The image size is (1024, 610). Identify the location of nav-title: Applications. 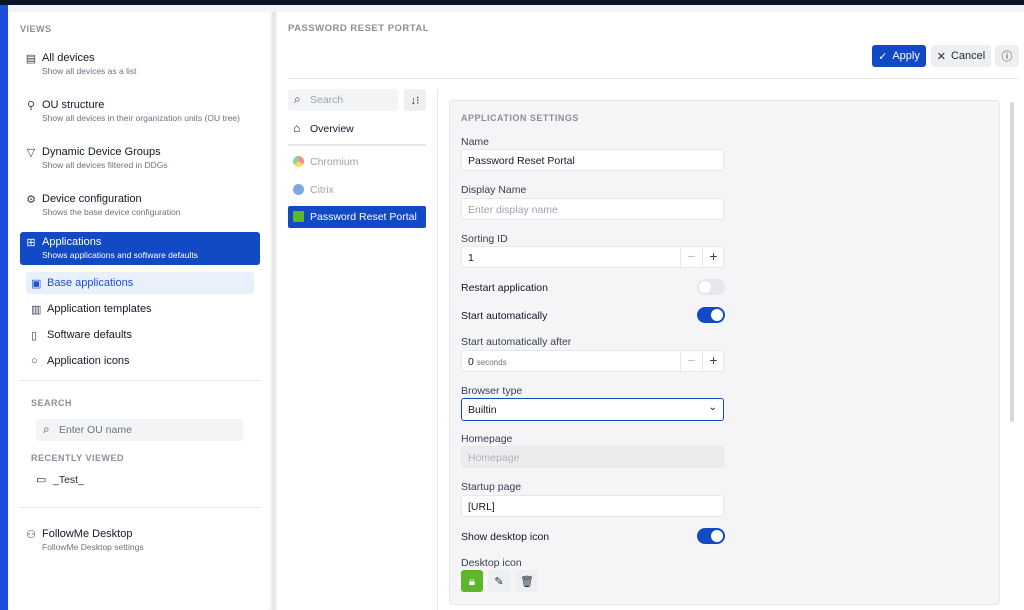
(72, 242).